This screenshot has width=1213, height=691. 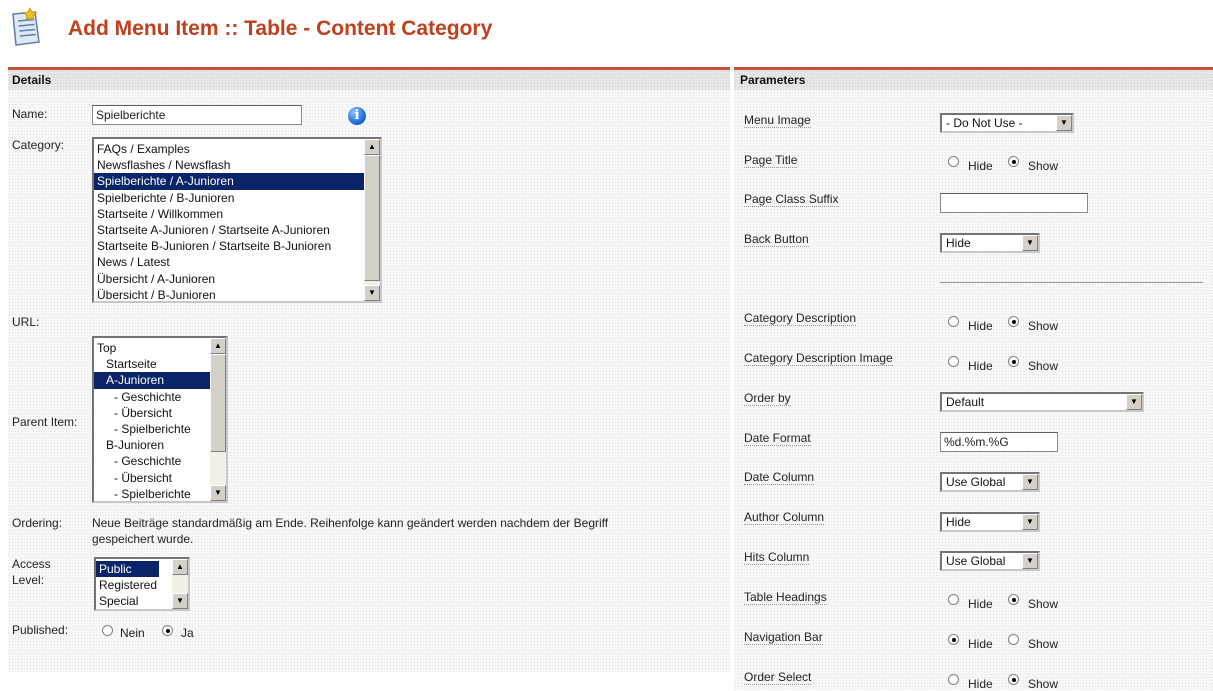 What do you see at coordinates (1013, 679) in the screenshot?
I see `order-select-show-radio` at bounding box center [1013, 679].